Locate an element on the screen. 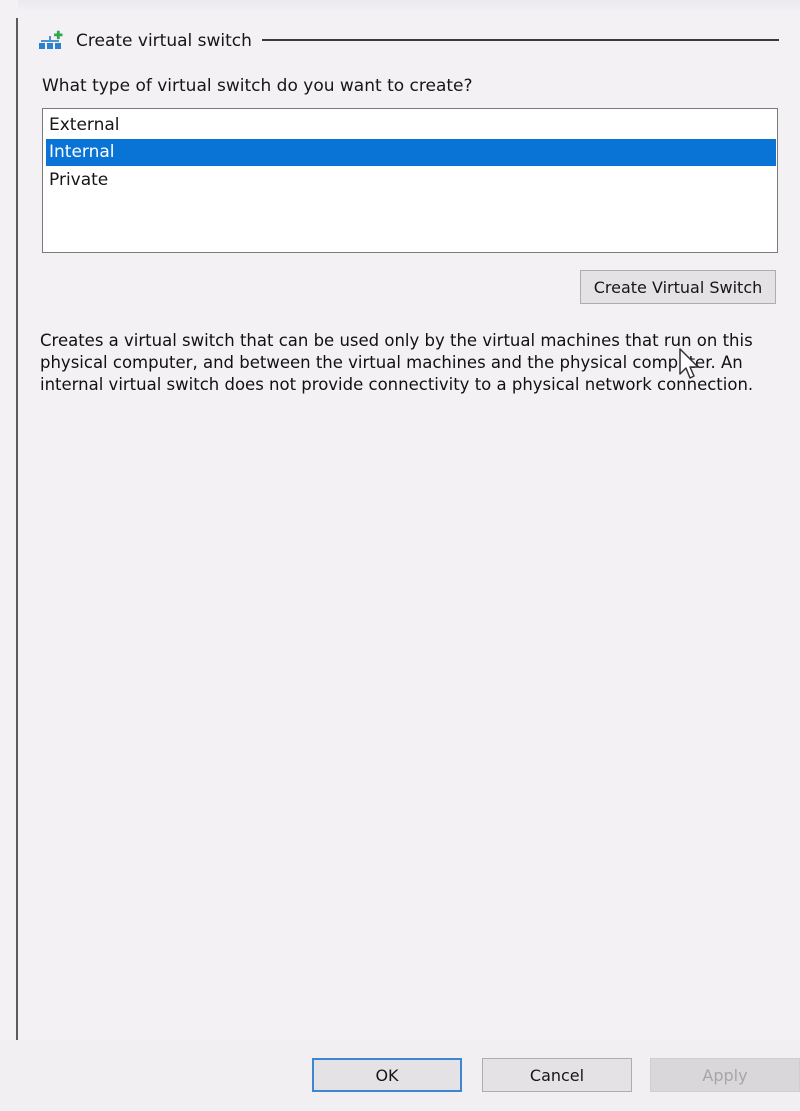 The image size is (800, 1111). list-item-internal: Internal is located at coordinates (411, 152).